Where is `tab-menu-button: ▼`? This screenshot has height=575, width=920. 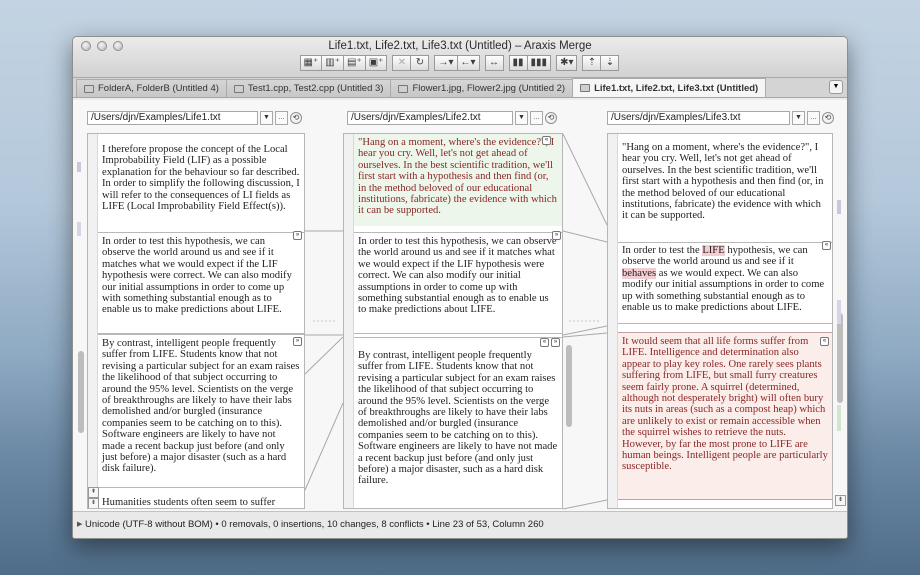 tab-menu-button: ▼ is located at coordinates (836, 87).